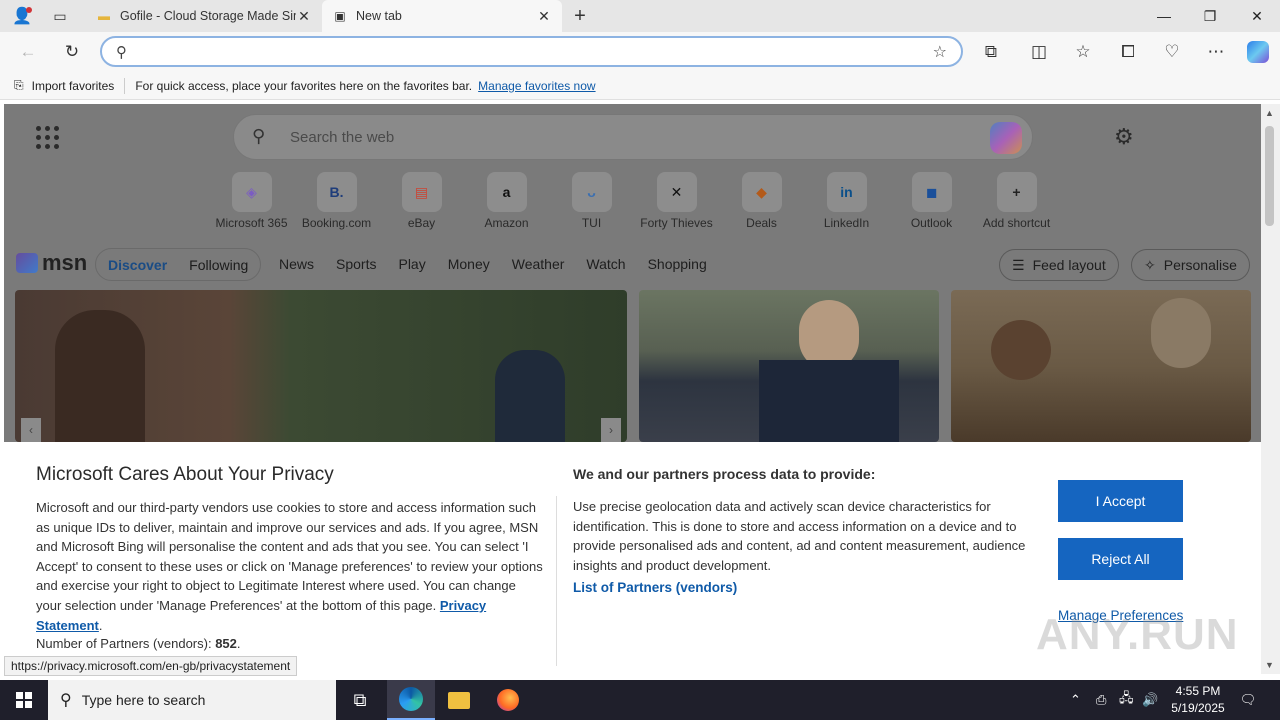 The image size is (1280, 720). What do you see at coordinates (459, 700) in the screenshot?
I see `taskbar-file-explorer` at bounding box center [459, 700].